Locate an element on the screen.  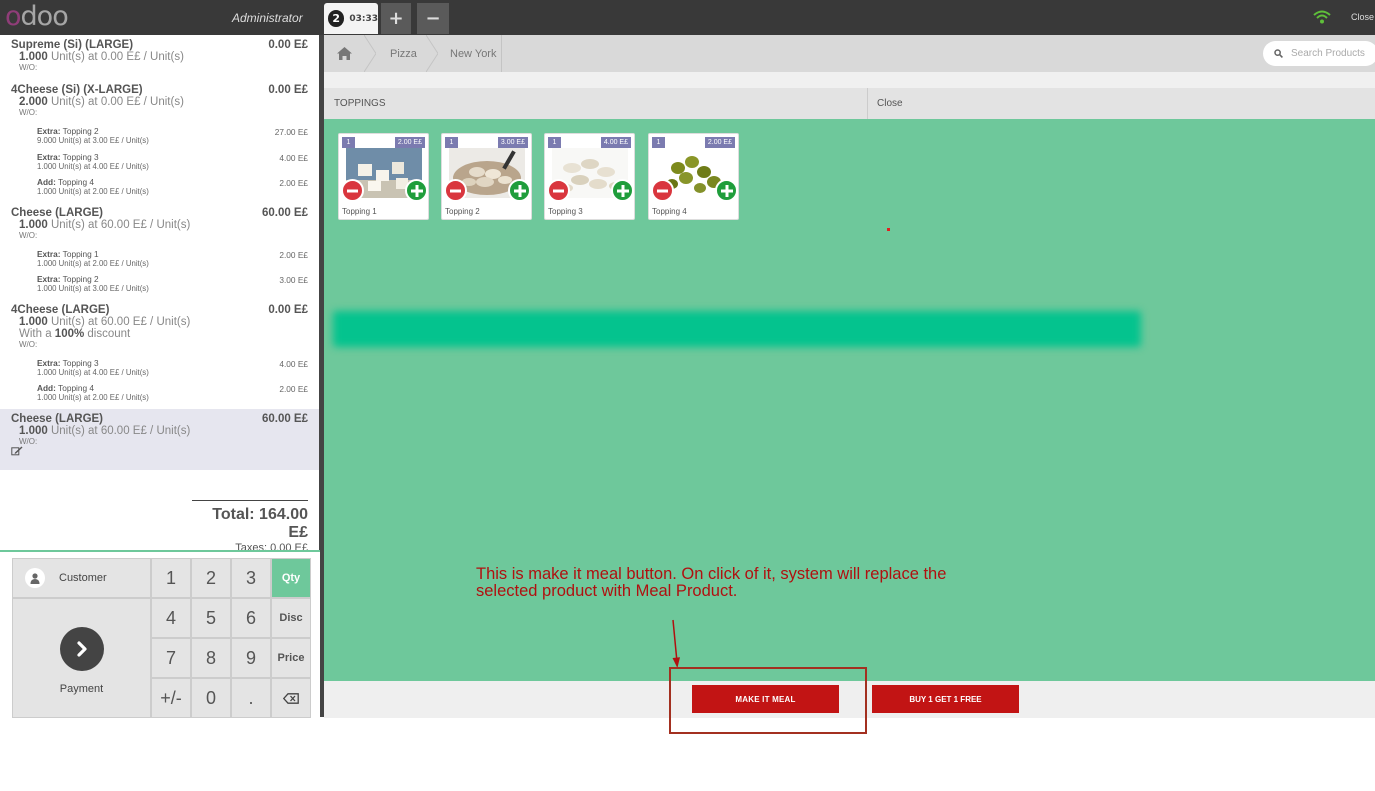
mode-disc-button: Disc is located at coordinates (291, 618).